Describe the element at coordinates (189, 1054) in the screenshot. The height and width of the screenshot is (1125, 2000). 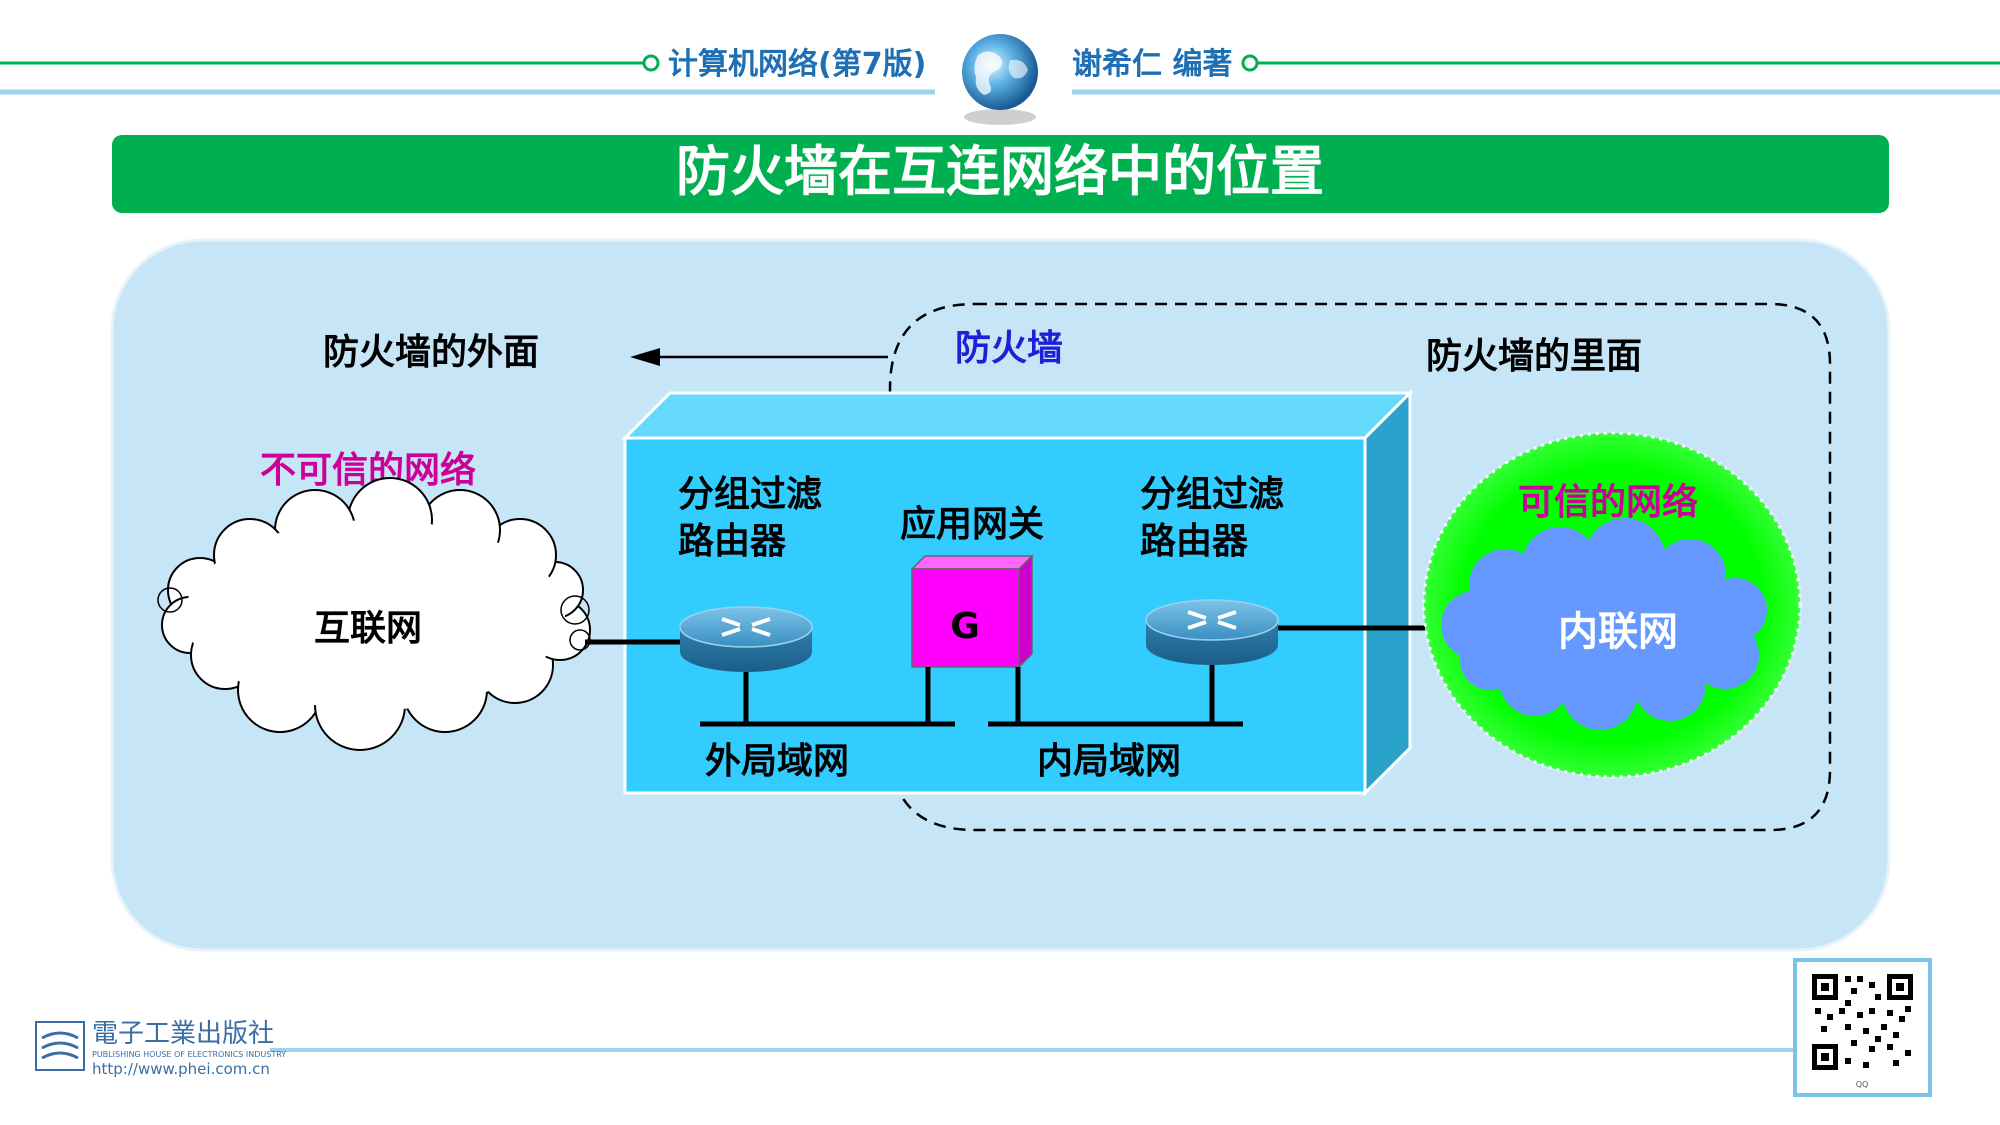
I see `publisher-en: PUBLISHING HOUSE OF ELECTRONICS INDUSTRY` at that location.